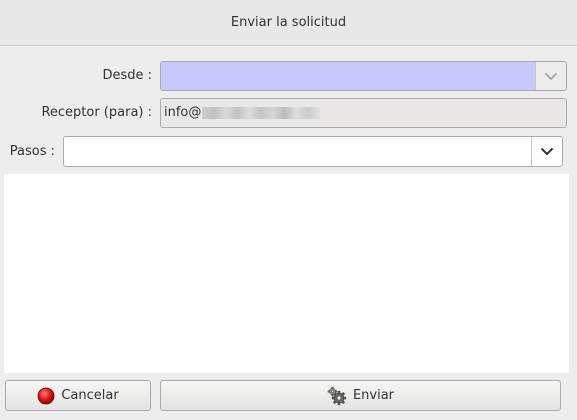 This screenshot has height=420, width=577. What do you see at coordinates (261, 113) in the screenshot?
I see `redacted-email` at bounding box center [261, 113].